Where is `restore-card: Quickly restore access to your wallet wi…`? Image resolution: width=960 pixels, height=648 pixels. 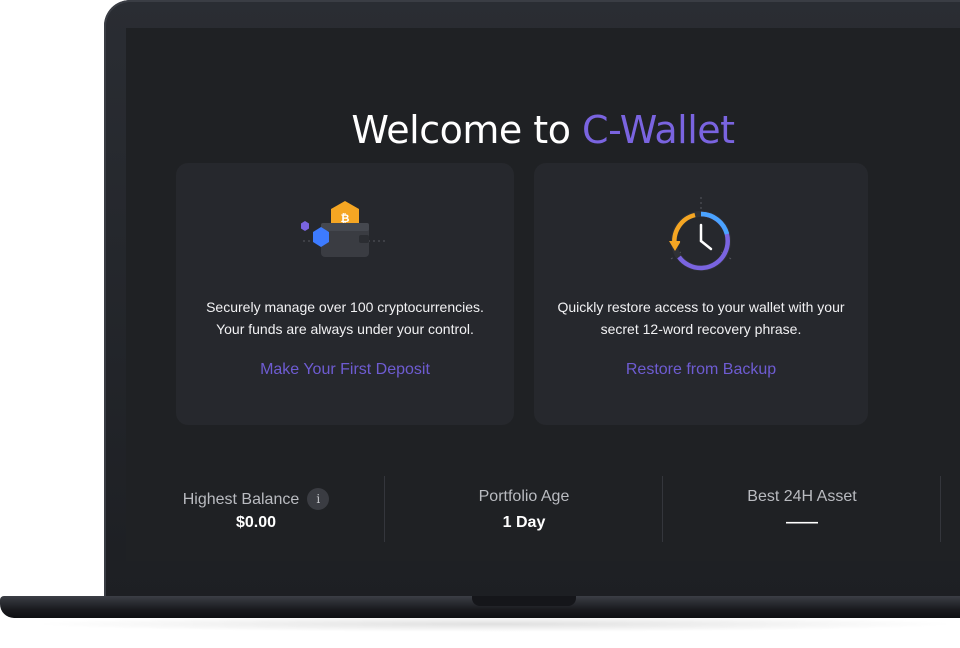
restore-card: Quickly restore access to your wallet wi… is located at coordinates (701, 294).